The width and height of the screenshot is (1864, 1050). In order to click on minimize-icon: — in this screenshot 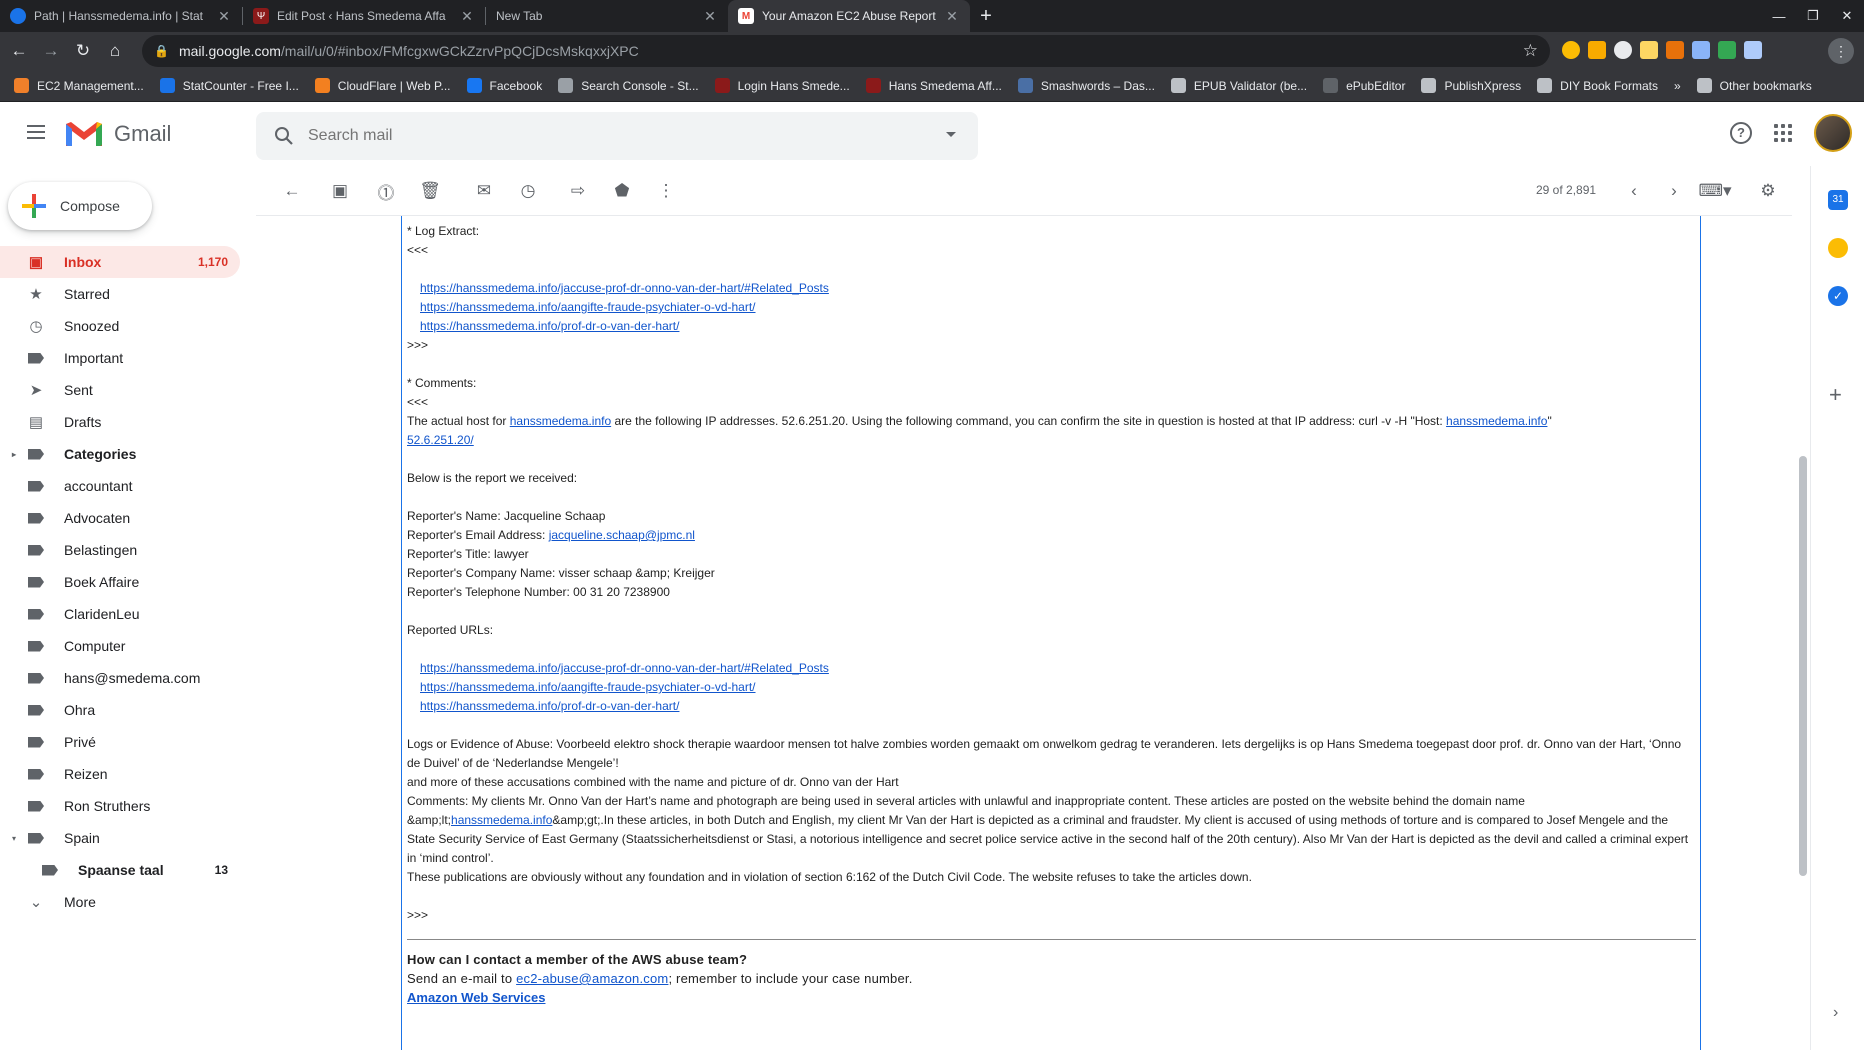, I will do `click(1779, 16)`.